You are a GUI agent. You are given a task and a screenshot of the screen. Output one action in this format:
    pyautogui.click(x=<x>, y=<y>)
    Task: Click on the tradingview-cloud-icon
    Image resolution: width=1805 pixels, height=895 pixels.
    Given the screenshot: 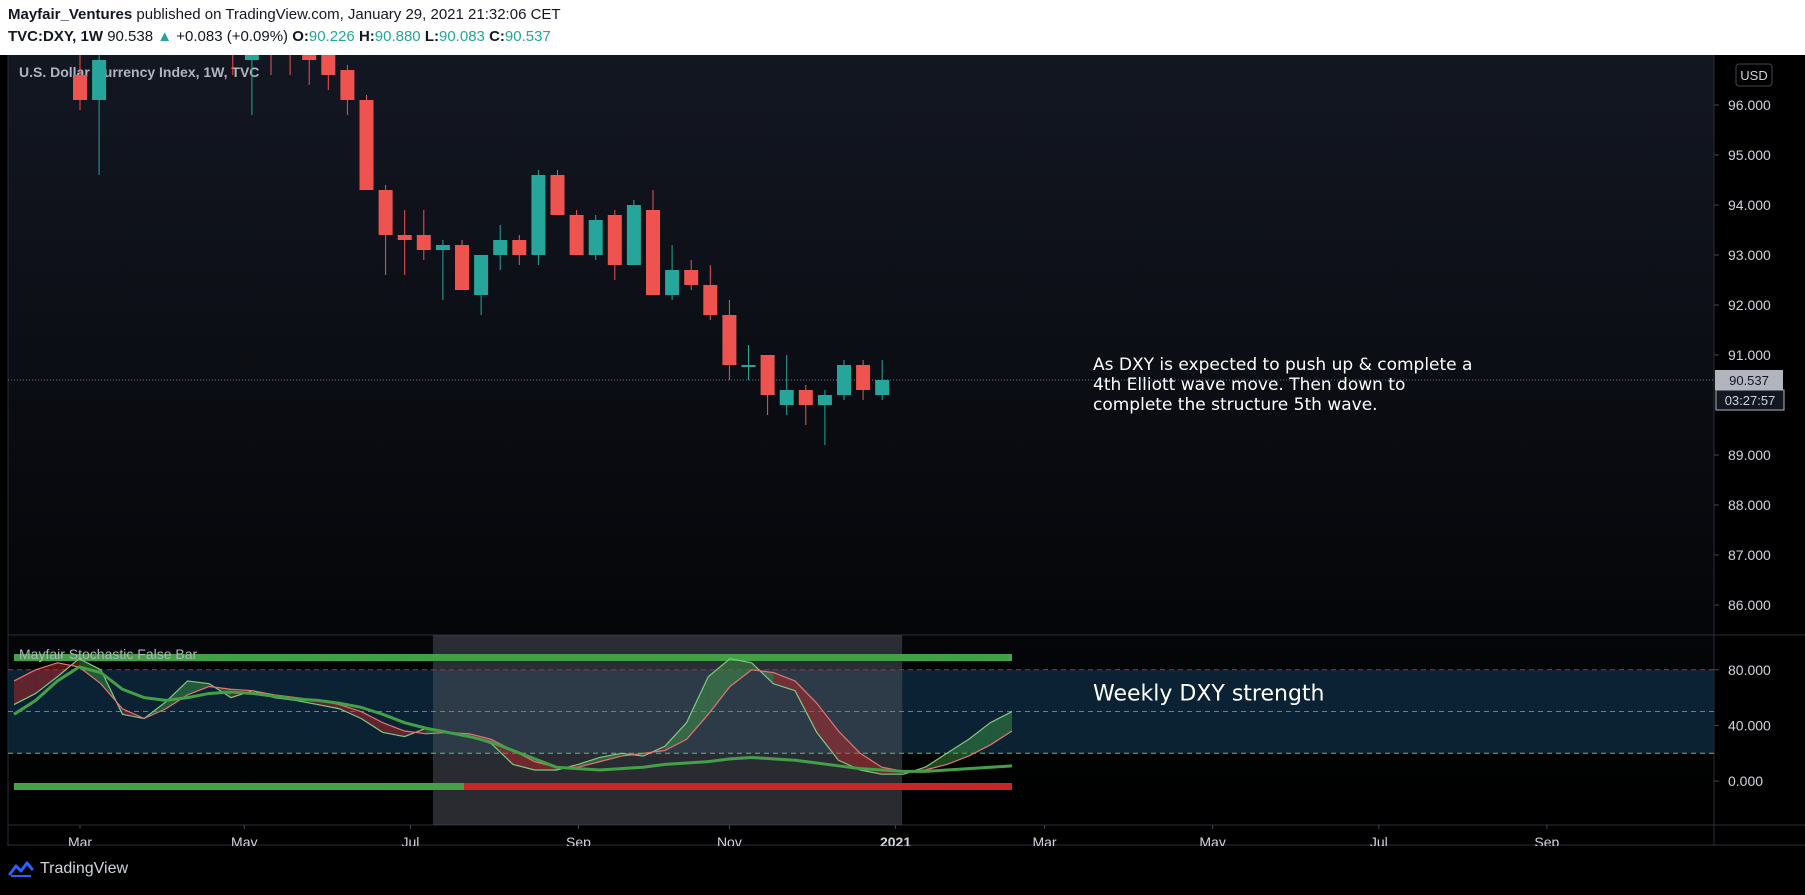 What is the action you would take?
    pyautogui.click(x=21, y=869)
    